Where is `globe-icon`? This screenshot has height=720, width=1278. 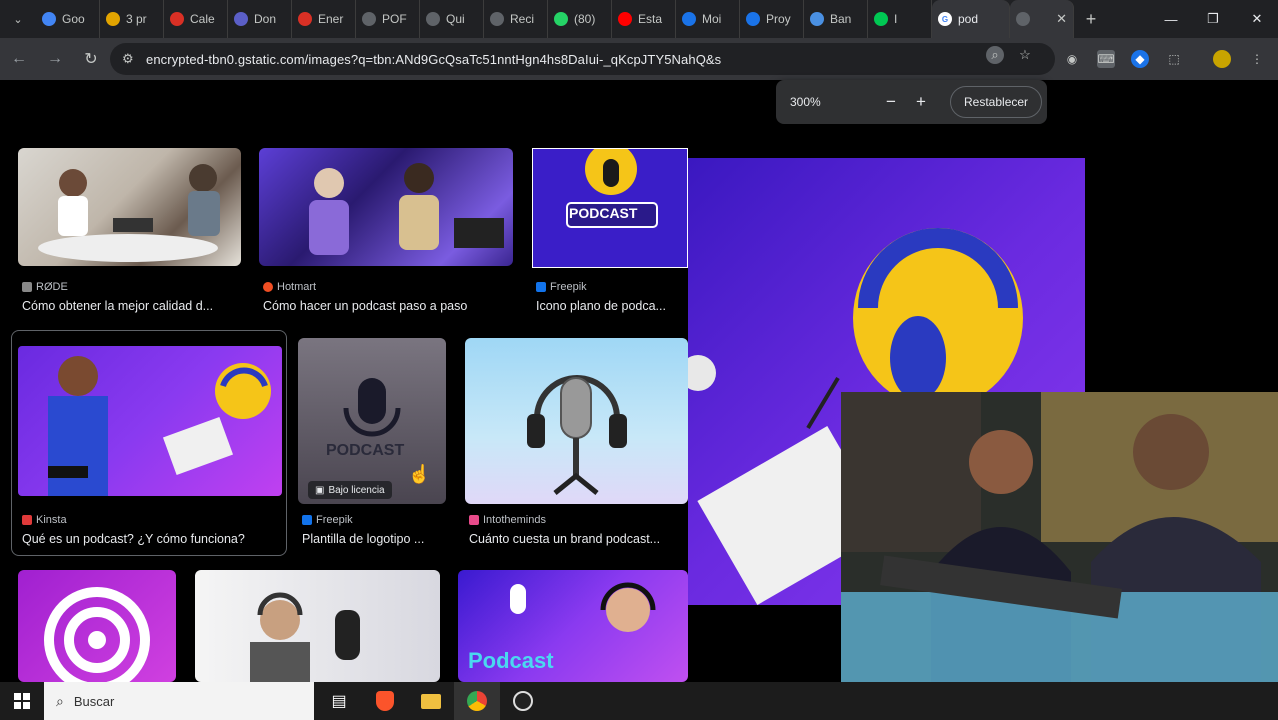
globe-icon is located at coordinates (1023, 19).